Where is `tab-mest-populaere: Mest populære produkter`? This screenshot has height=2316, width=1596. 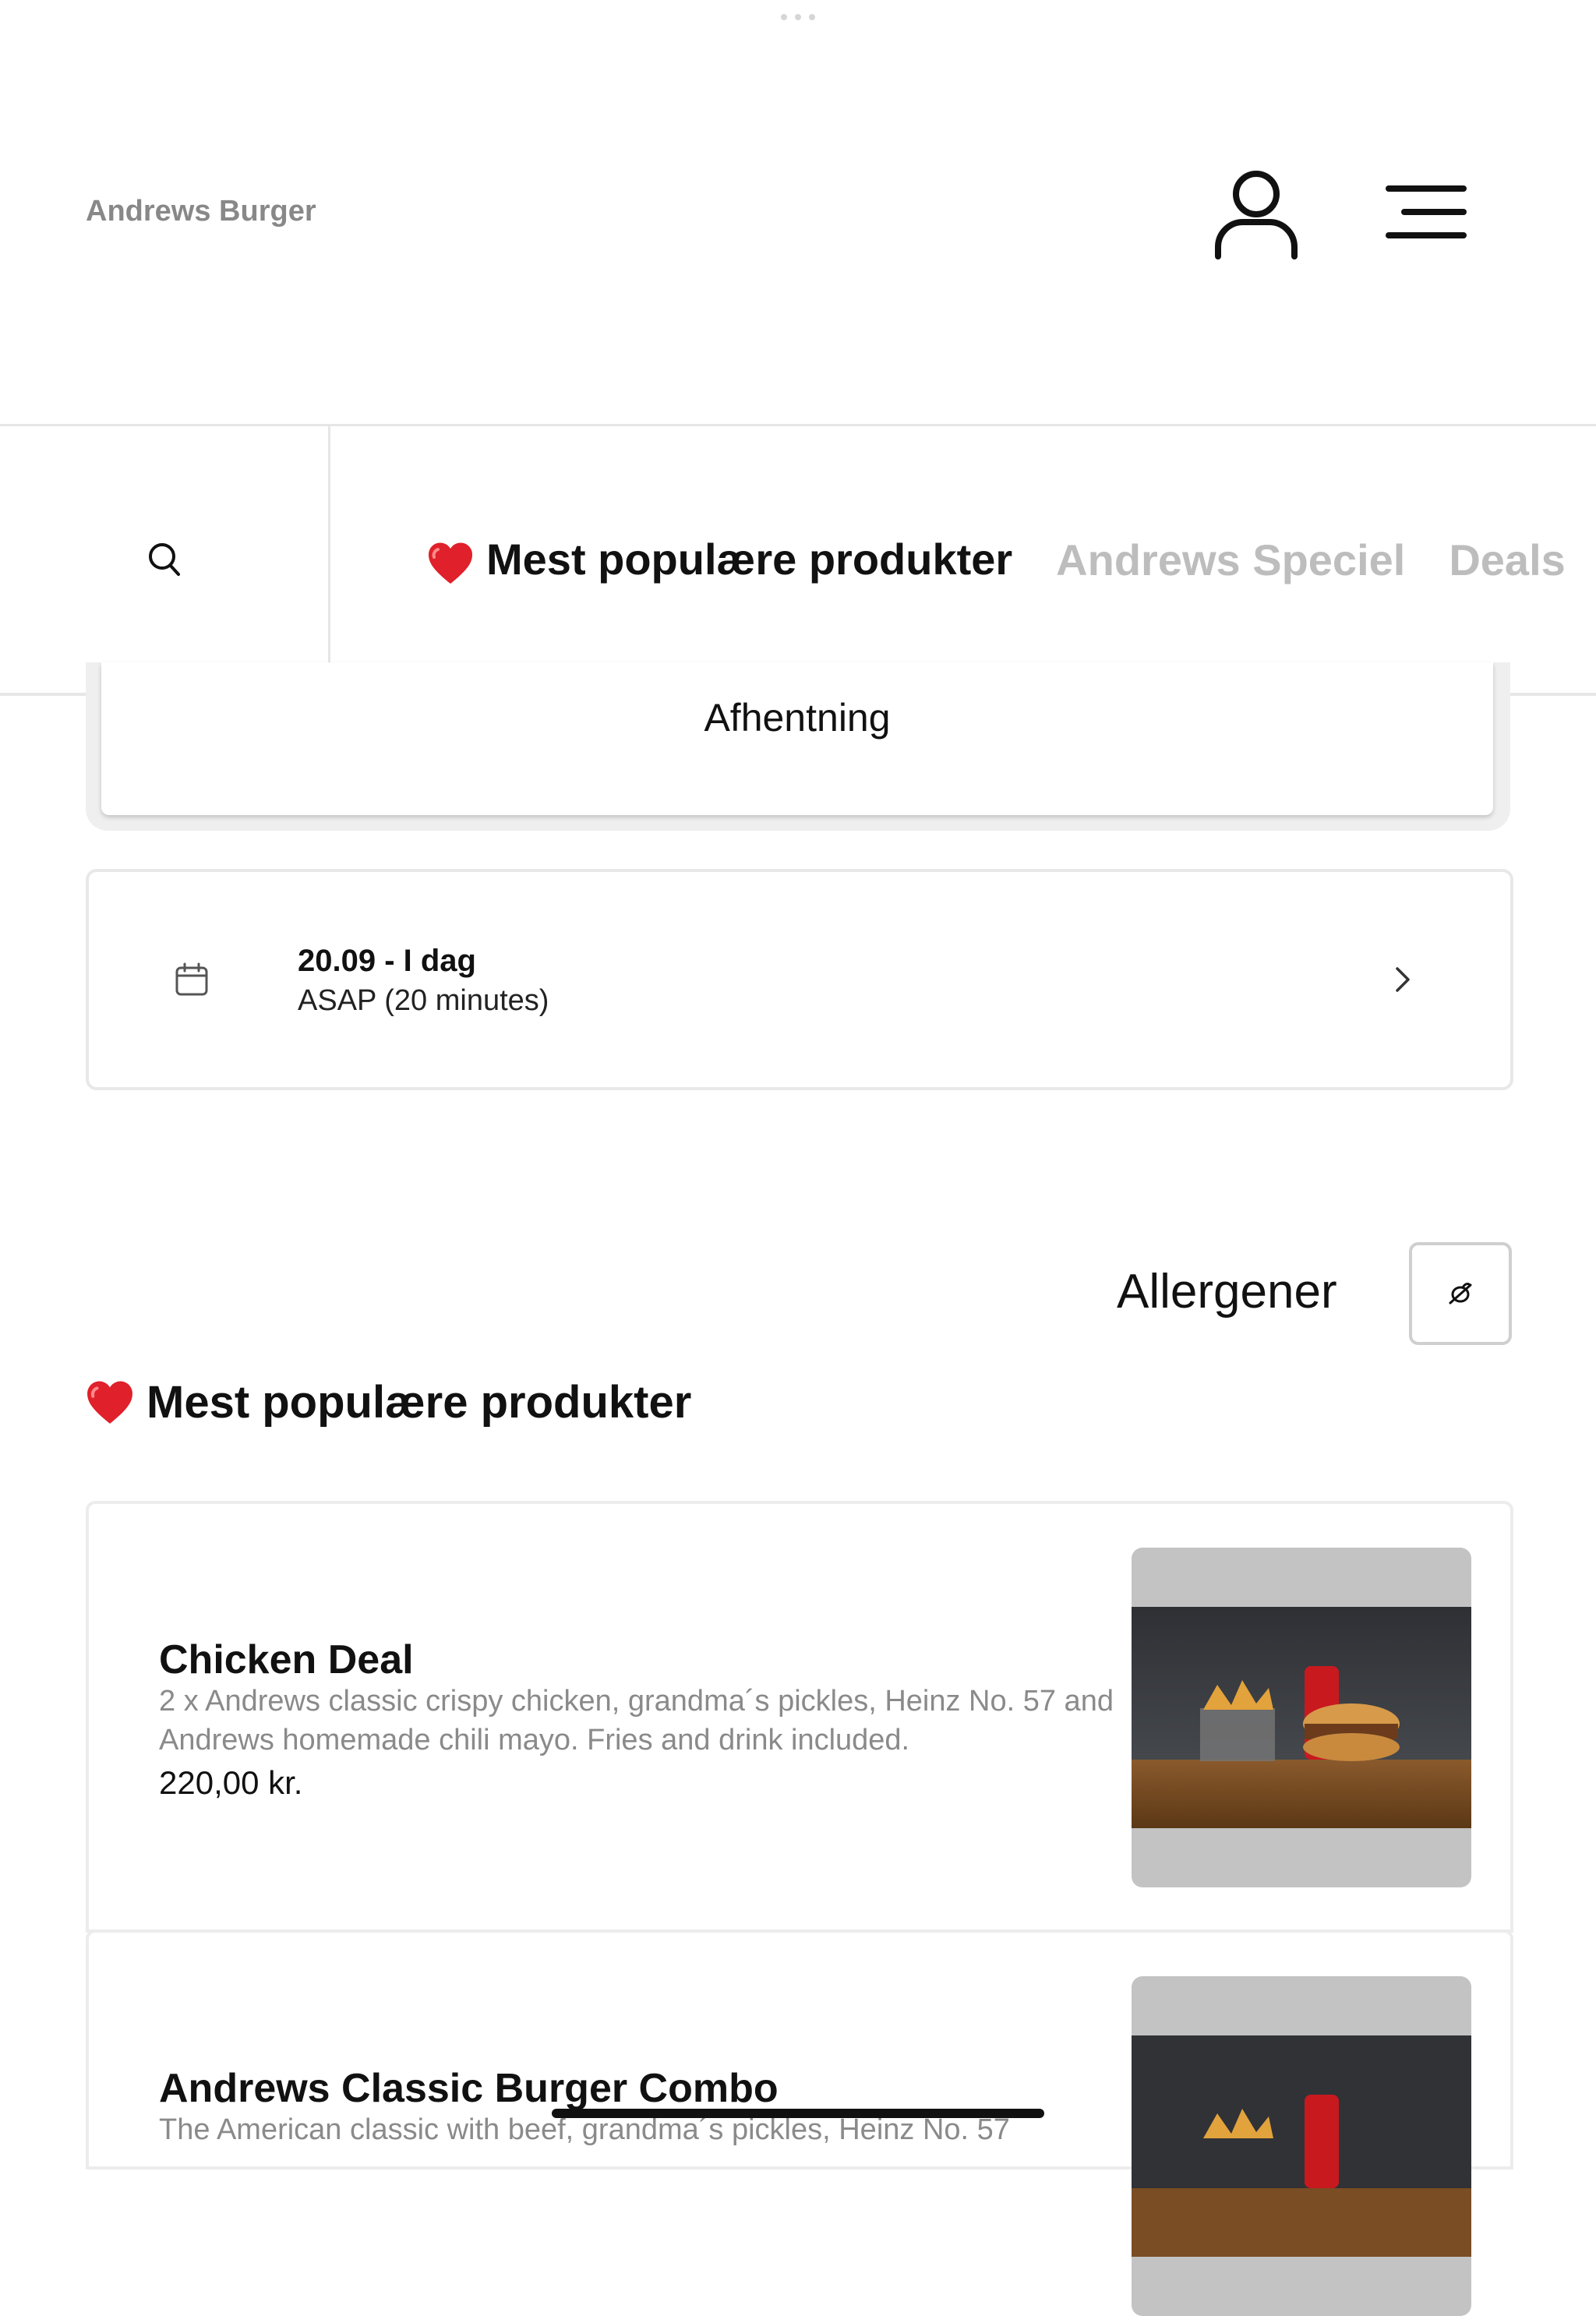
tab-mest-populaere: Mest populære produkter is located at coordinates (719, 559).